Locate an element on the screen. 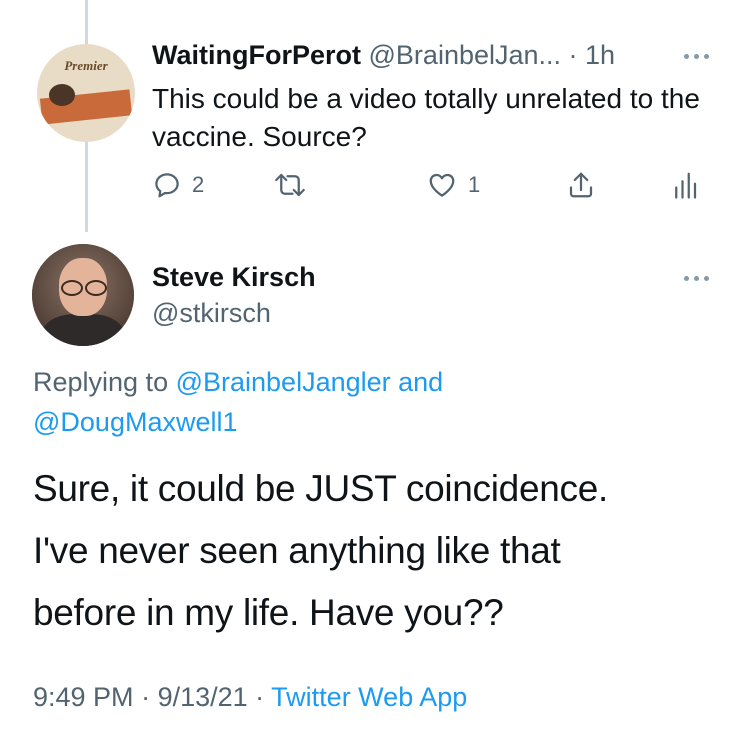 This screenshot has width=750, height=741. like-icon is located at coordinates (442, 185).